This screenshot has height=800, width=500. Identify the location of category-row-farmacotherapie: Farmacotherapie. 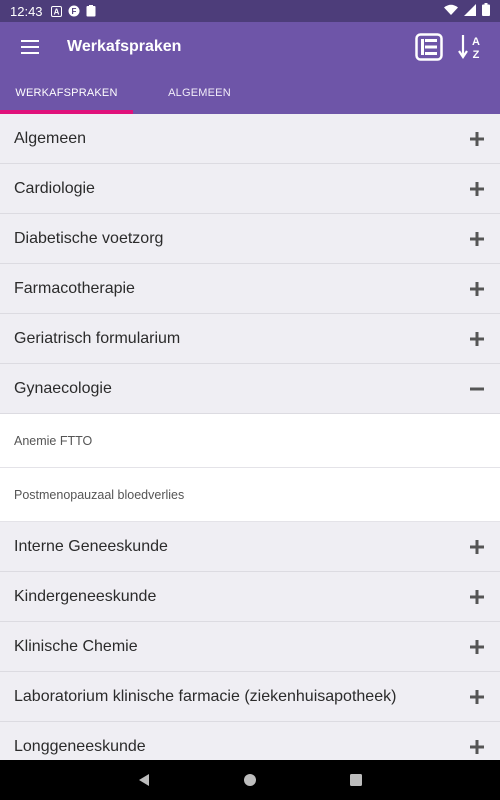
(250, 289).